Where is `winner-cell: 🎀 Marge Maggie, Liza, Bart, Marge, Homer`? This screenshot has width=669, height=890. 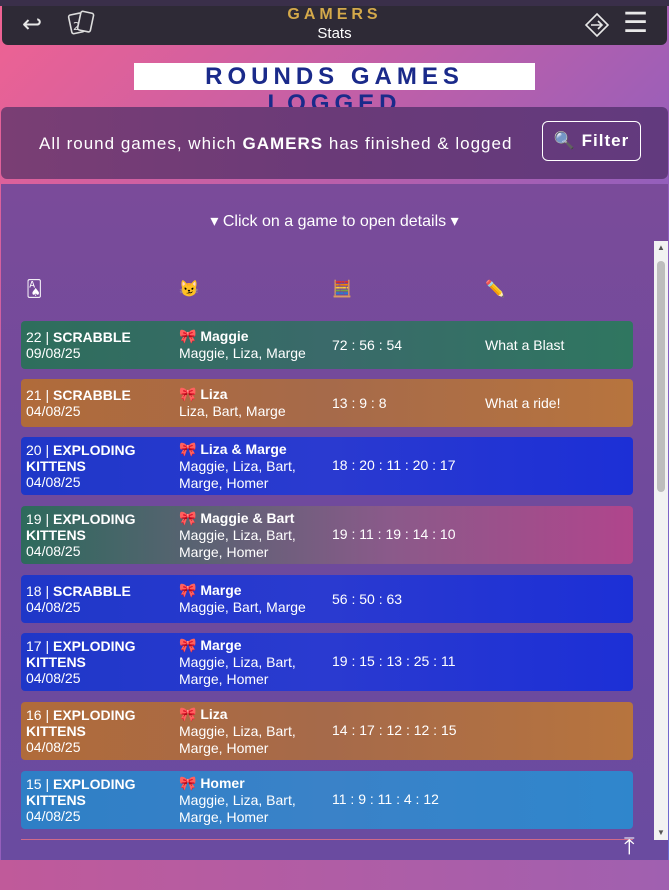
winner-cell: 🎀 Marge Maggie, Liza, Bart, Marge, Homer is located at coordinates (237, 662).